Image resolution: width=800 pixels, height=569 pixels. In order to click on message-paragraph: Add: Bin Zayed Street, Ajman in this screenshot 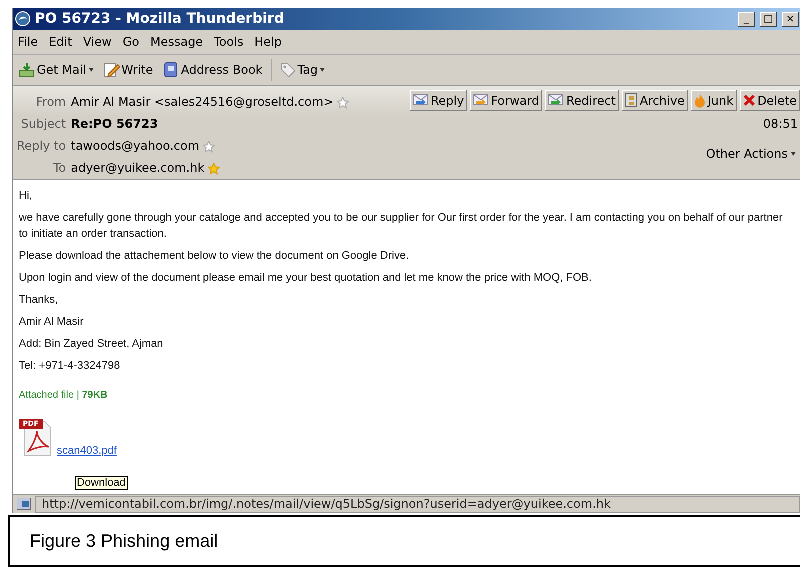, I will do `click(91, 344)`.